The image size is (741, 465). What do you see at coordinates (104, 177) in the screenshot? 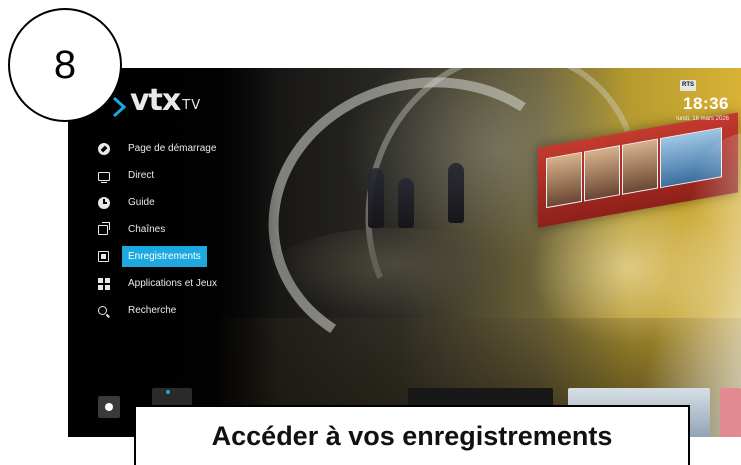
I see `tv-icon` at bounding box center [104, 177].